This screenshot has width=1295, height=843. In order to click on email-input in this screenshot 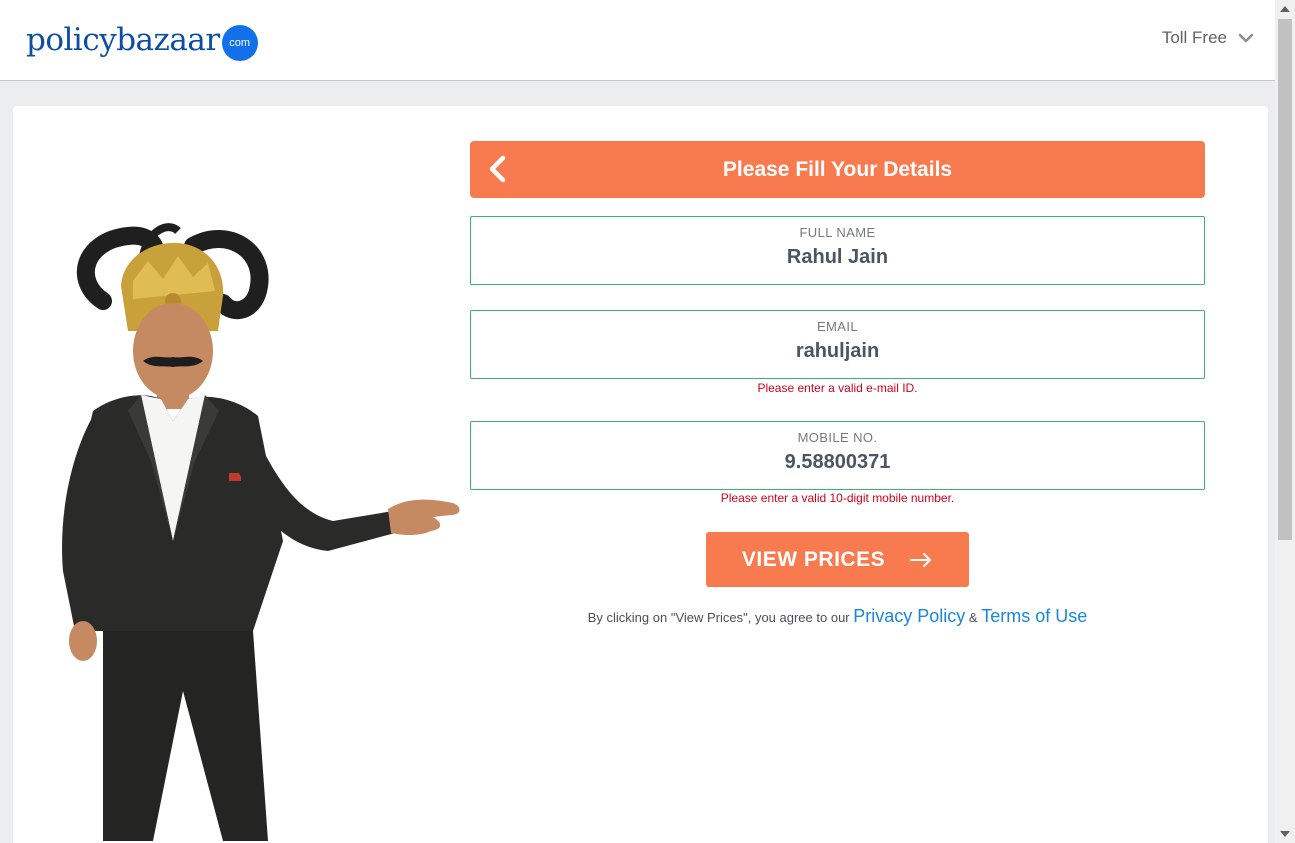, I will do `click(837, 351)`.